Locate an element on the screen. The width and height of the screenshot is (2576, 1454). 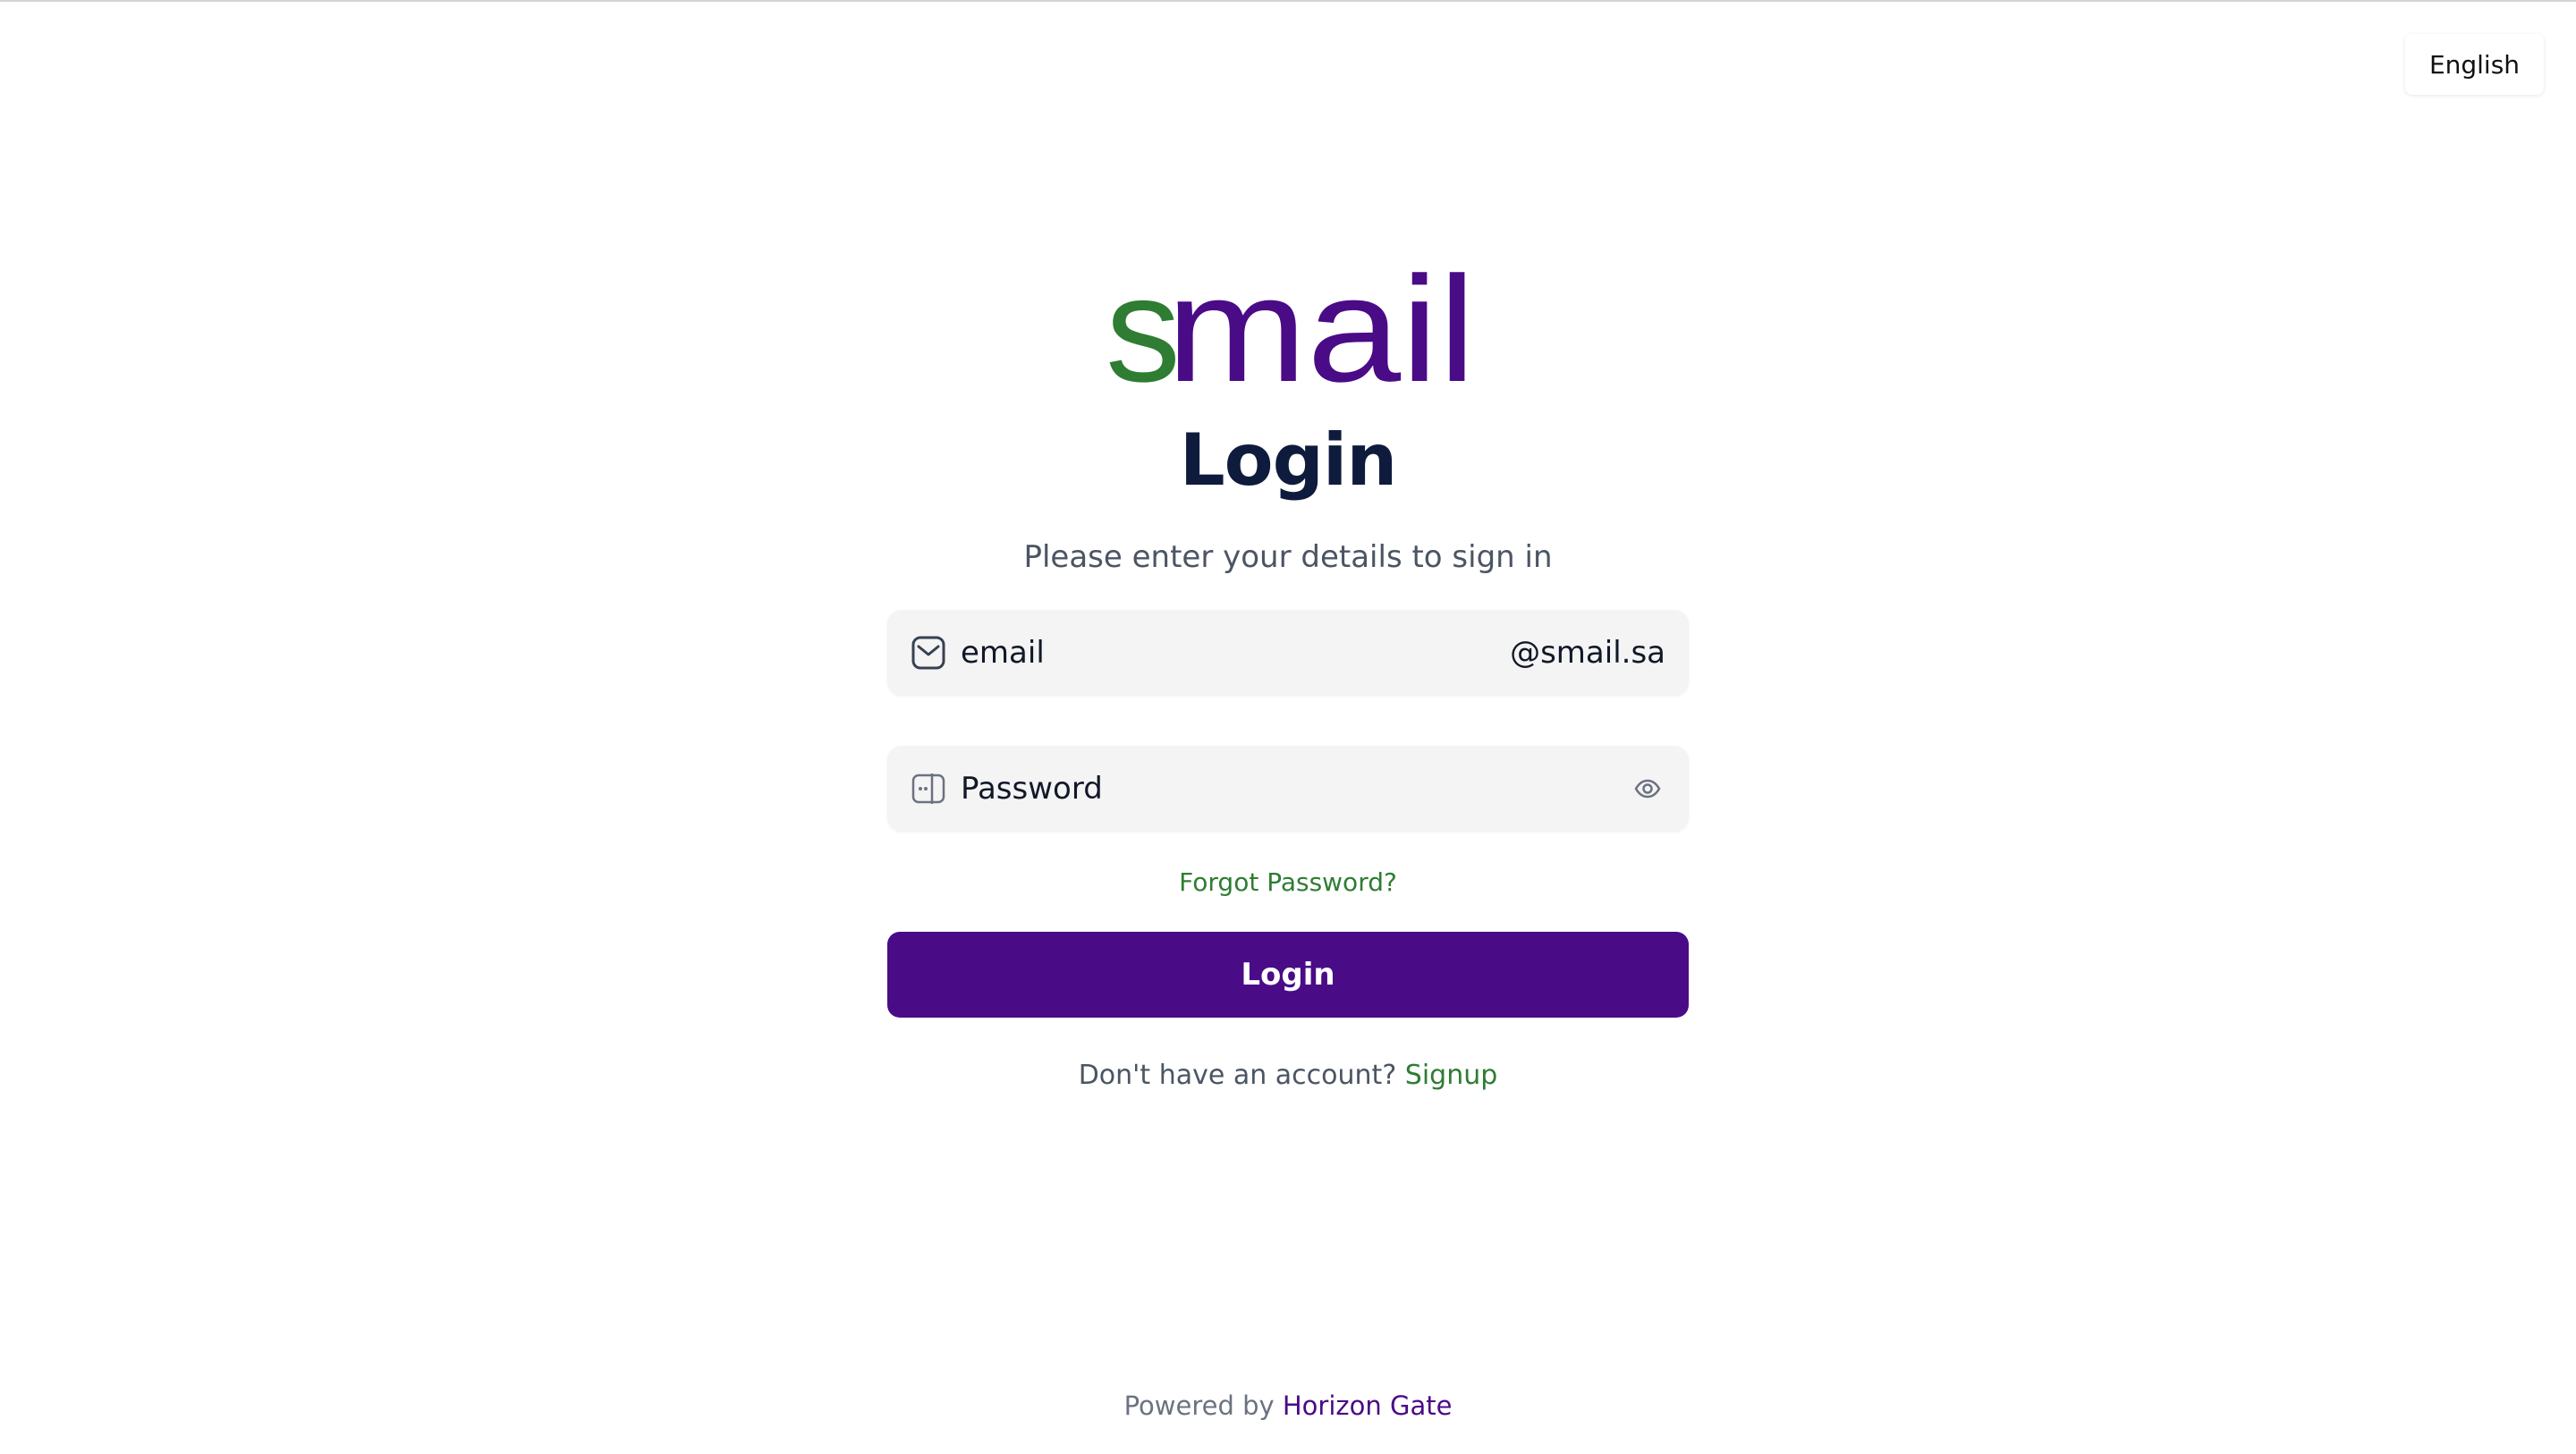
forgot-password-link: Forgot Password? is located at coordinates (1288, 882).